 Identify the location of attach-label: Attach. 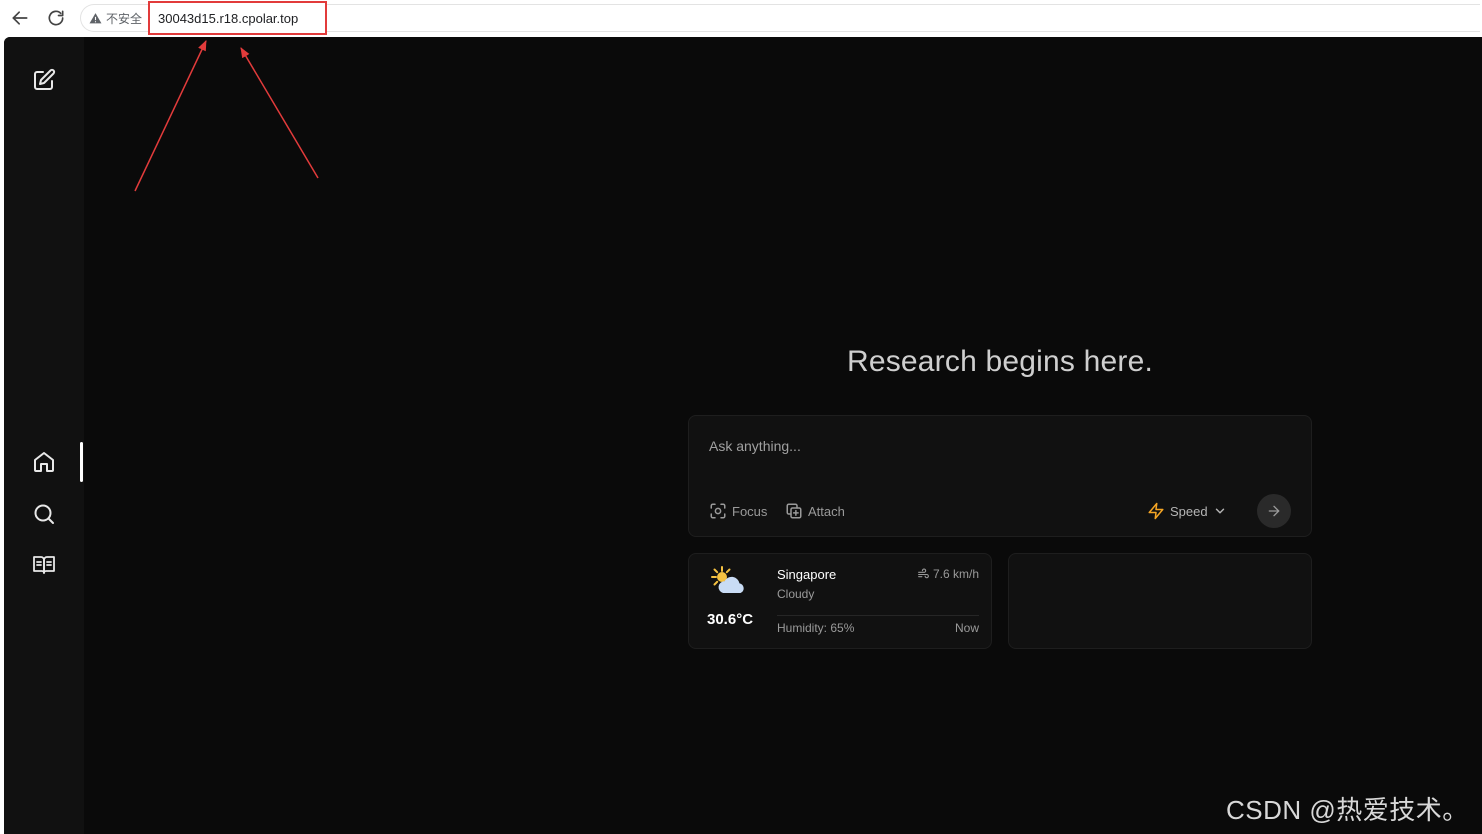
(826, 511).